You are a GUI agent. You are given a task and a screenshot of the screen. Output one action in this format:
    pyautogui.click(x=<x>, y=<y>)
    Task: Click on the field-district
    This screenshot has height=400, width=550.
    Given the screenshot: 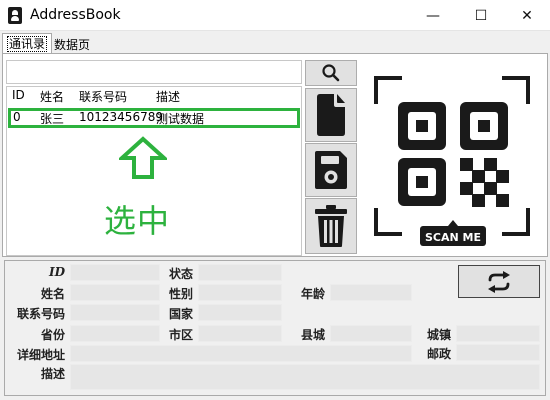 What is the action you would take?
    pyautogui.click(x=240, y=333)
    